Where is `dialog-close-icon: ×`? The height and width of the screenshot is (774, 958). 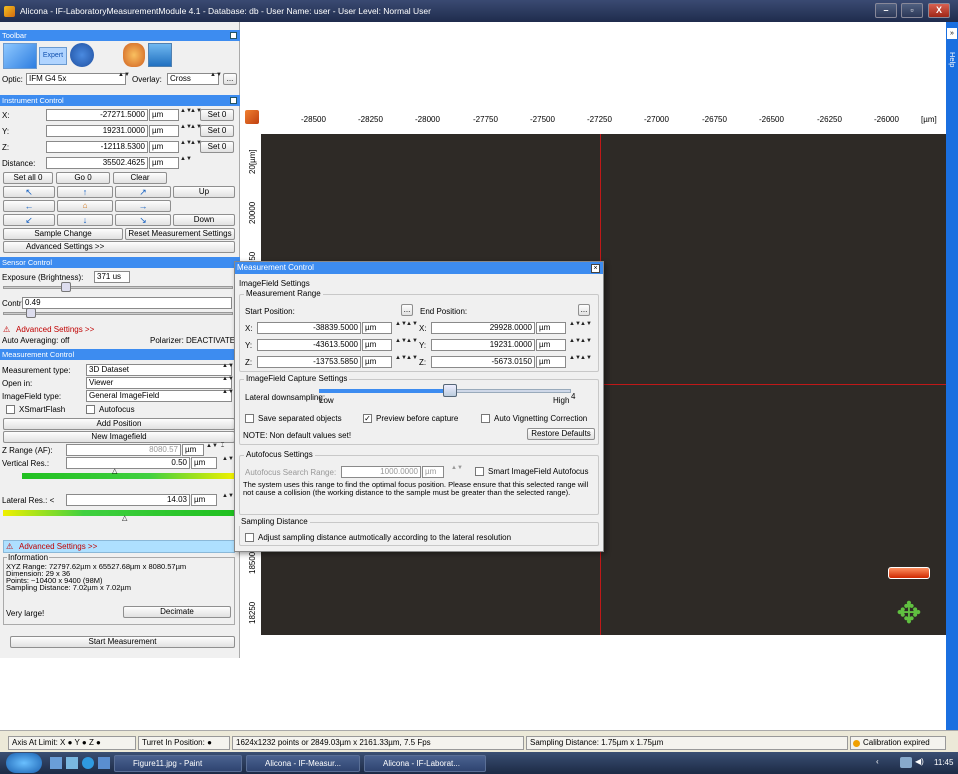
dialog-close-icon: × is located at coordinates (595, 268).